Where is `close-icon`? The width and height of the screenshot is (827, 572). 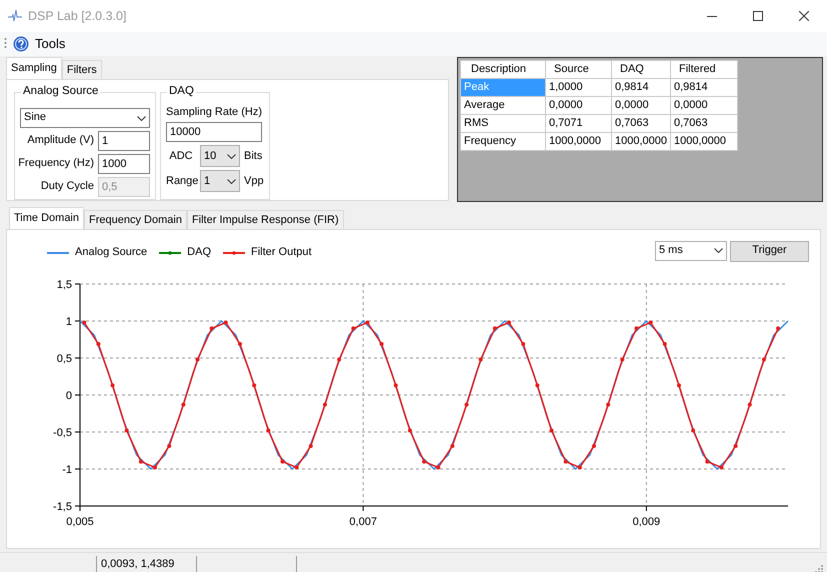
close-icon is located at coordinates (804, 16).